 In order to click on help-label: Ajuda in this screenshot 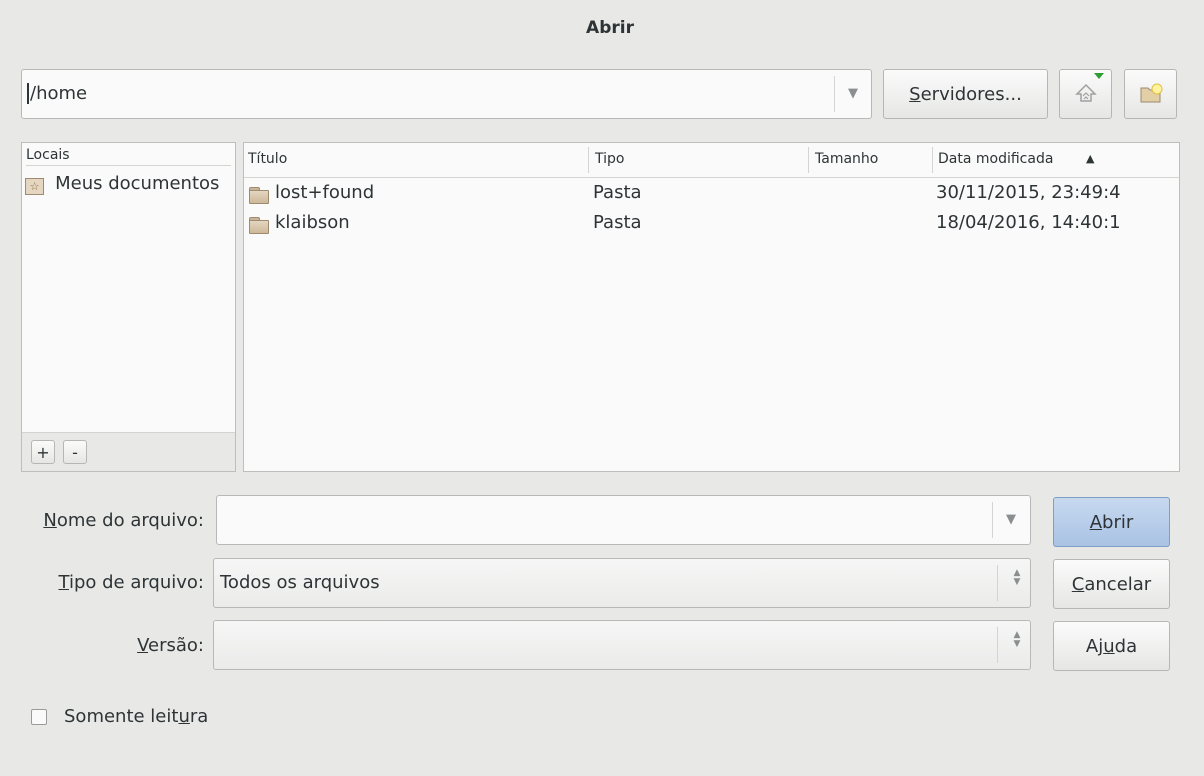, I will do `click(1111, 646)`.